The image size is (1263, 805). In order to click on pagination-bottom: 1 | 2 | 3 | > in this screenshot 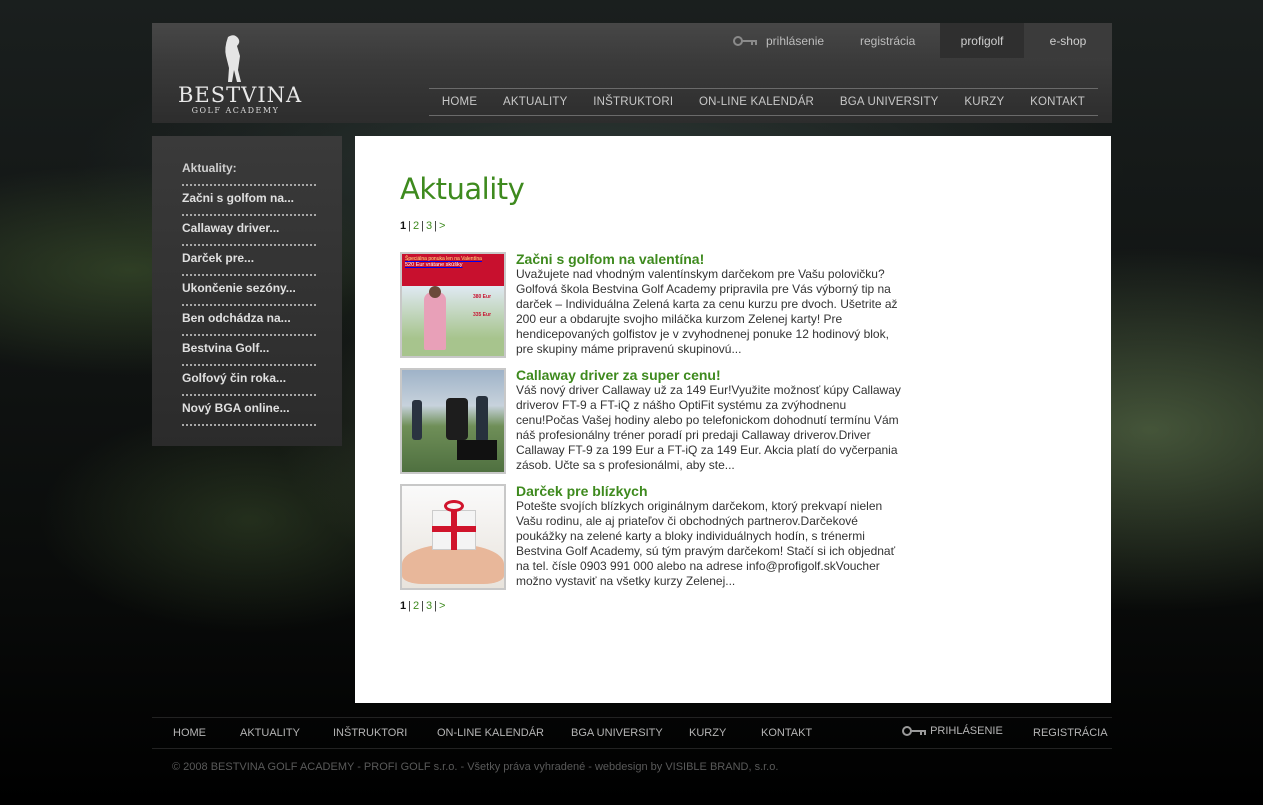, I will do `click(423, 606)`.